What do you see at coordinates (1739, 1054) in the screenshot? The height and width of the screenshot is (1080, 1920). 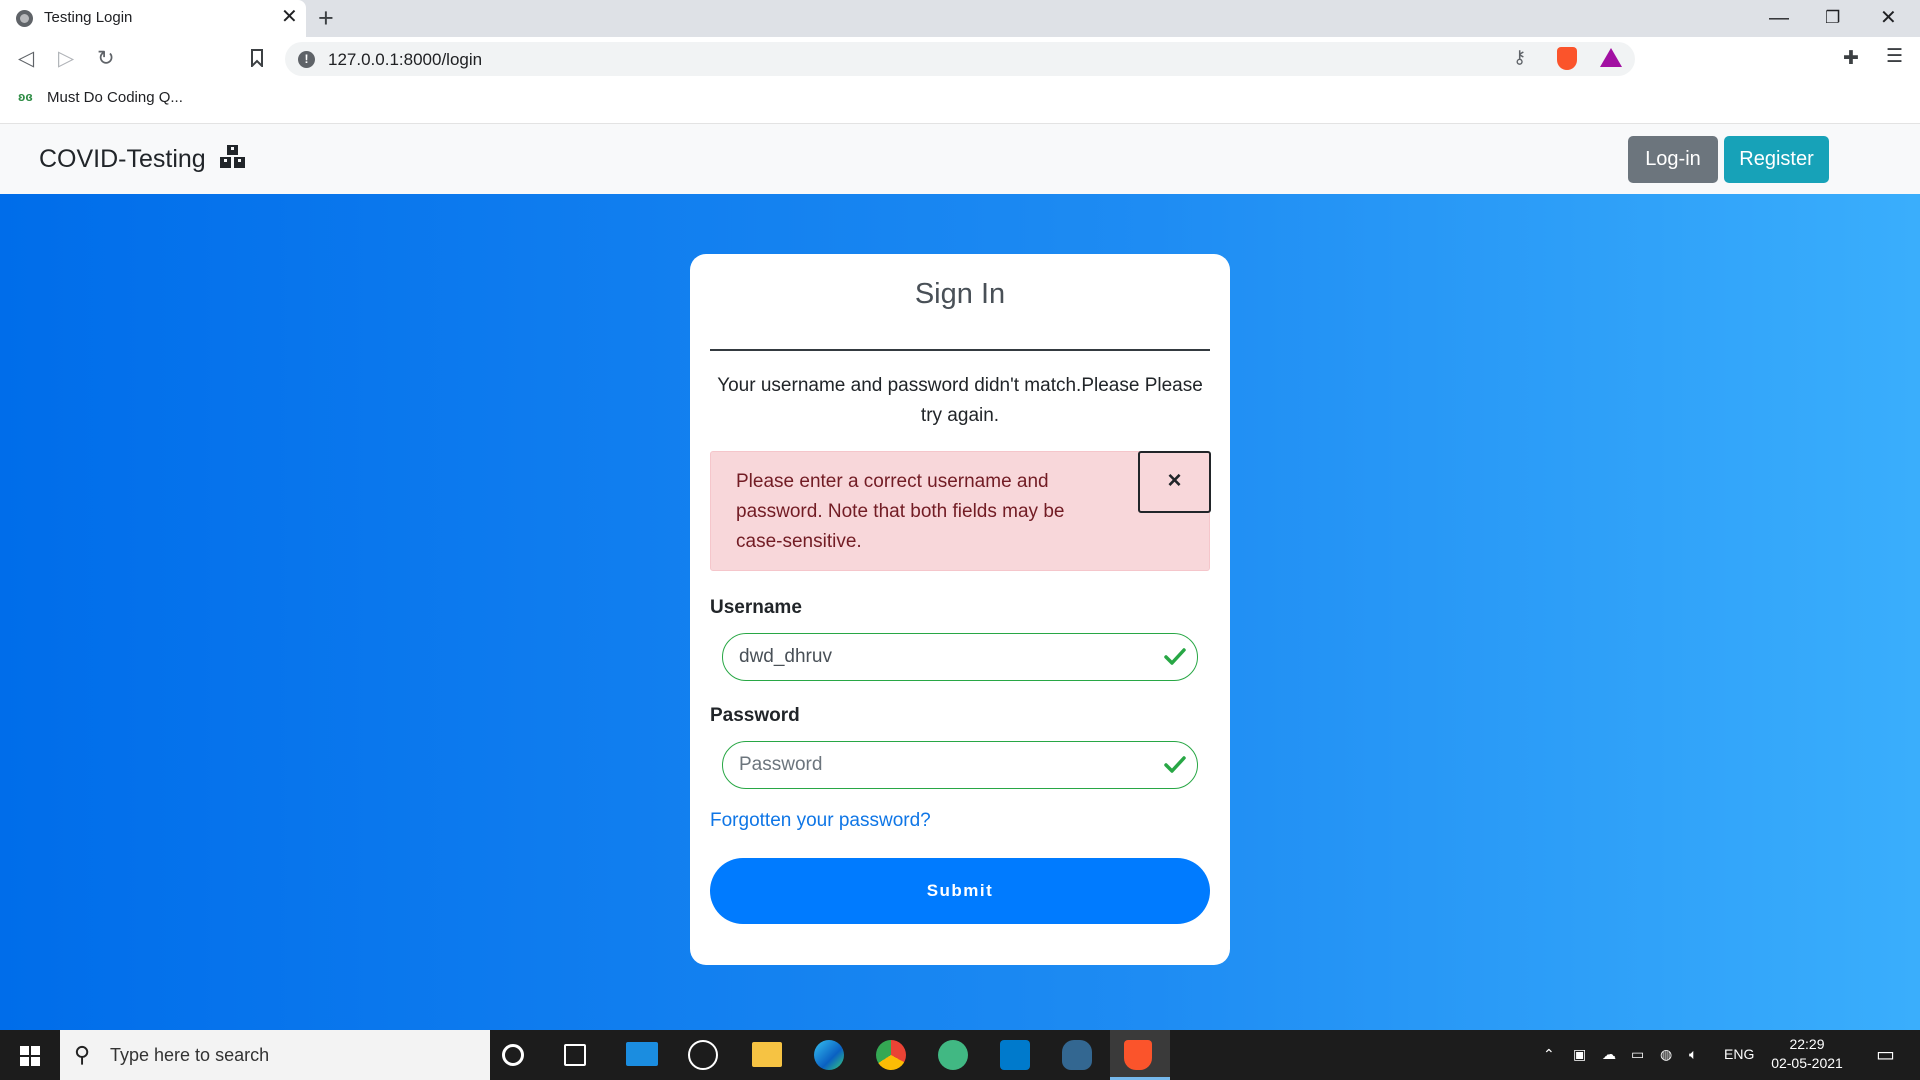 I see `language-indicator: ENG` at bounding box center [1739, 1054].